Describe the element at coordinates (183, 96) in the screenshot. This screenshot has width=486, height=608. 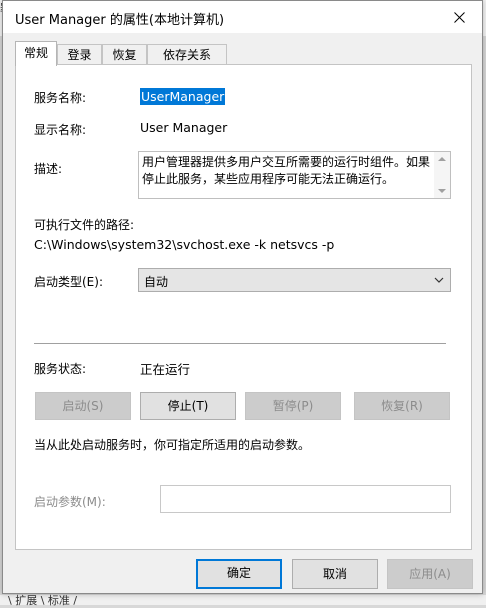
I see `service-name-value: UserManager` at that location.